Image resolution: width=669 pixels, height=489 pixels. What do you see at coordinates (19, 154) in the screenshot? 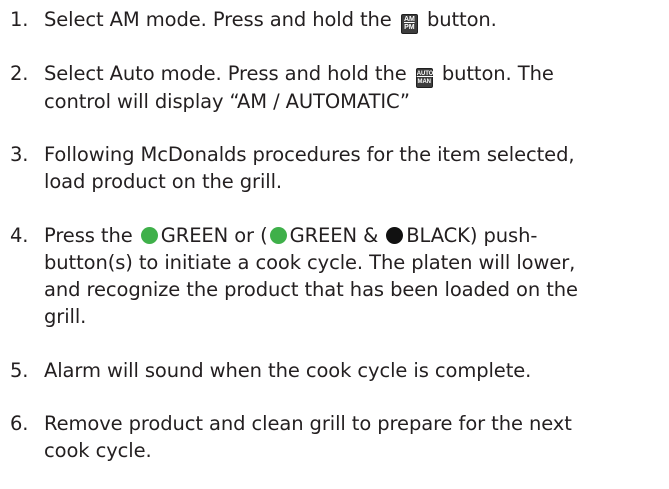
I see `step-number: 3.` at bounding box center [19, 154].